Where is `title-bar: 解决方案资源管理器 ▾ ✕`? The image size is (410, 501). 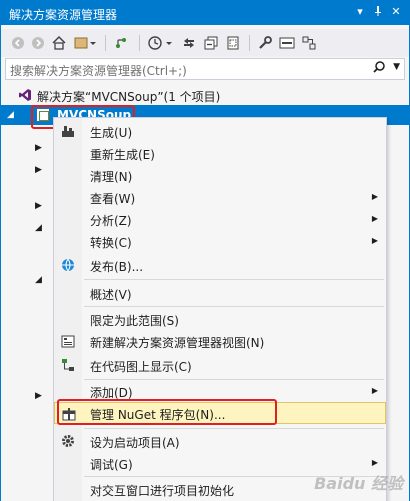 title-bar: 解决方案资源管理器 ▾ ✕ is located at coordinates (205, 13).